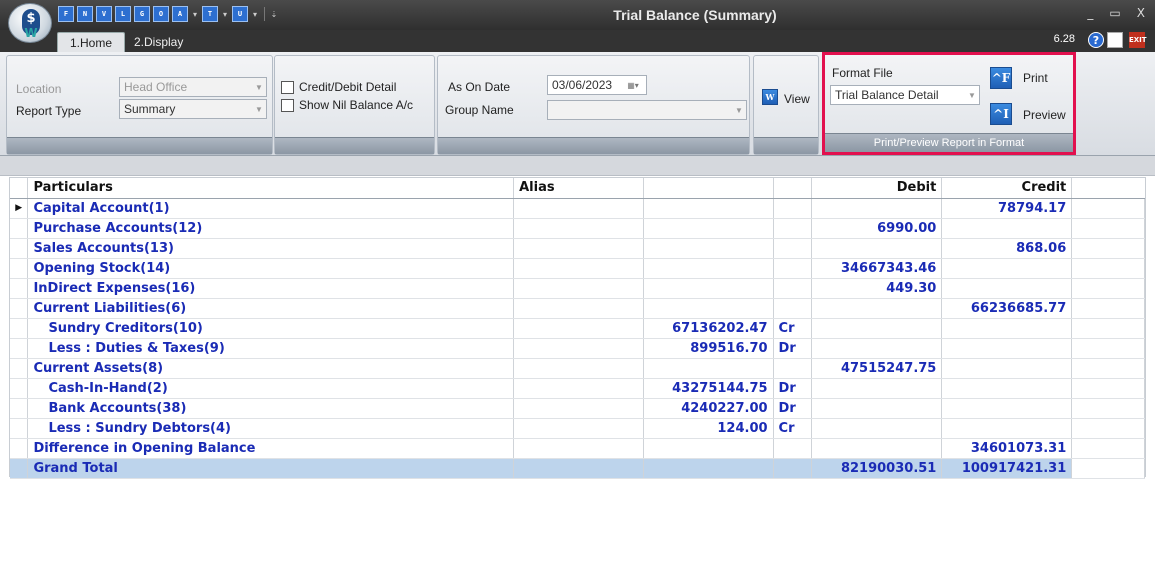  I want to click on as-on-date-label: As On Date, so click(479, 87).